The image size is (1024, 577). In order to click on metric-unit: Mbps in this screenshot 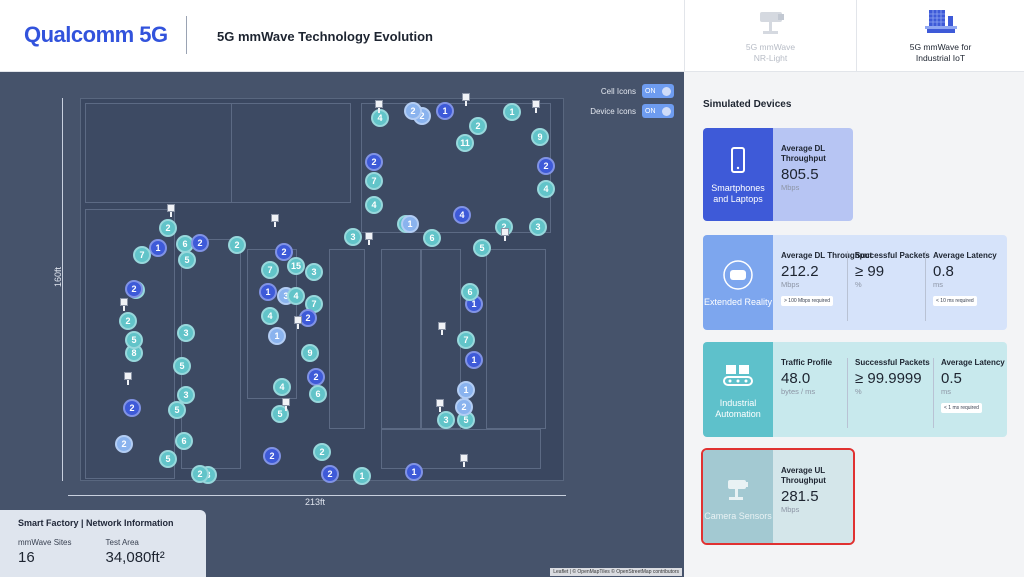, I will do `click(790, 187)`.